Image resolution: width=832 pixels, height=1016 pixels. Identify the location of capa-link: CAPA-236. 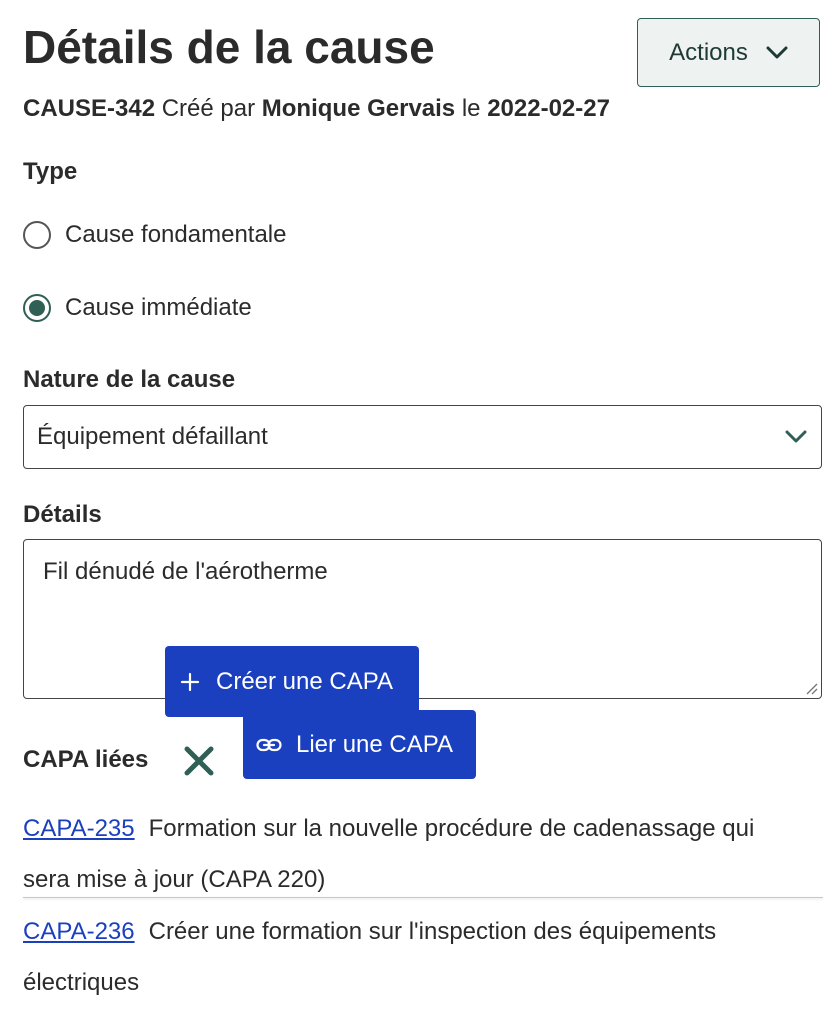
(79, 931).